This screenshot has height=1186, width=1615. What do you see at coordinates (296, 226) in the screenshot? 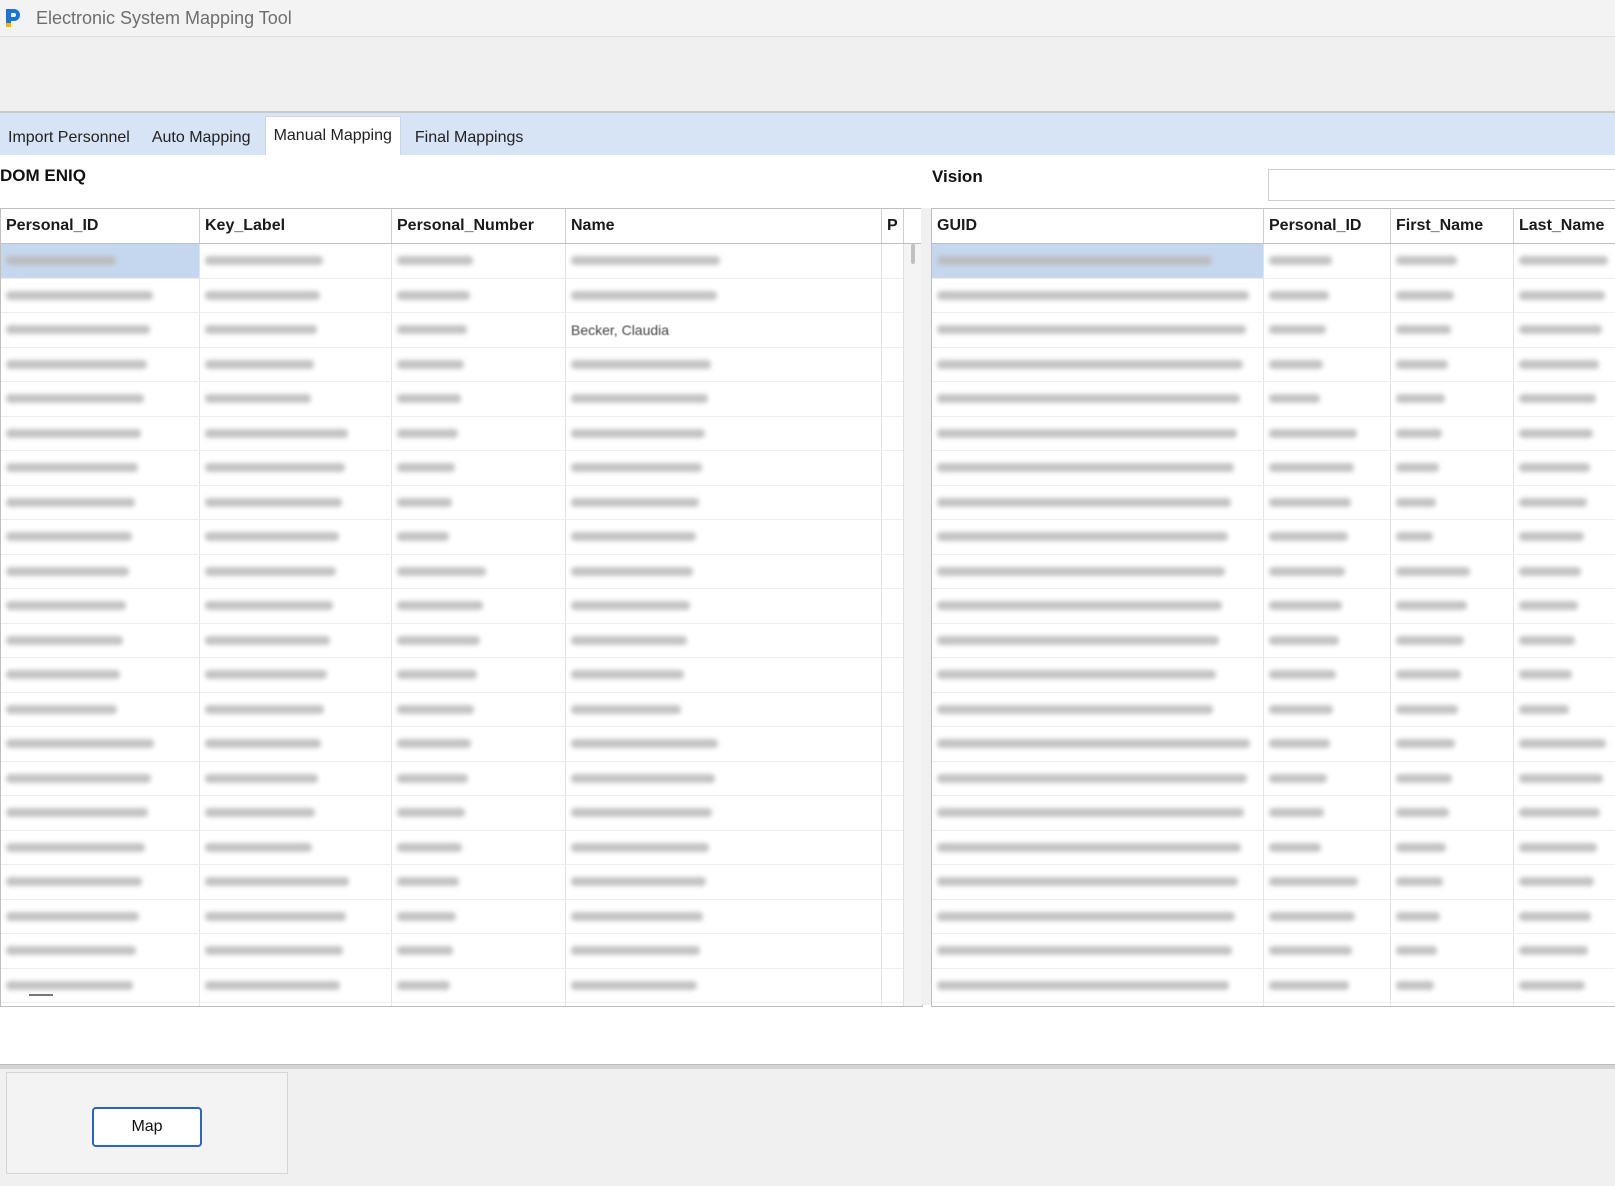
I see `column-header-key-label: Key_Label` at bounding box center [296, 226].